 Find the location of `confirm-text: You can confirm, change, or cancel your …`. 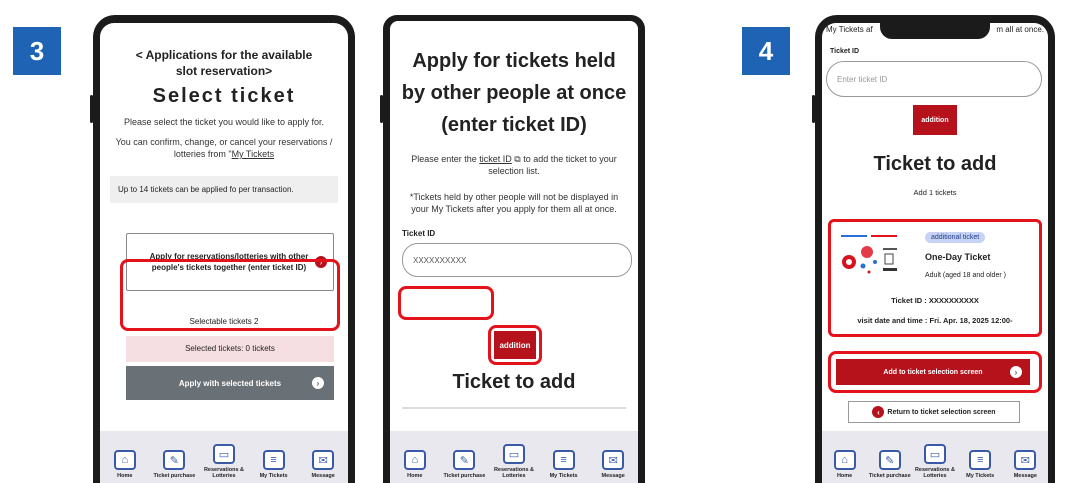

confirm-text: You can confirm, change, or cancel your … is located at coordinates (224, 148).